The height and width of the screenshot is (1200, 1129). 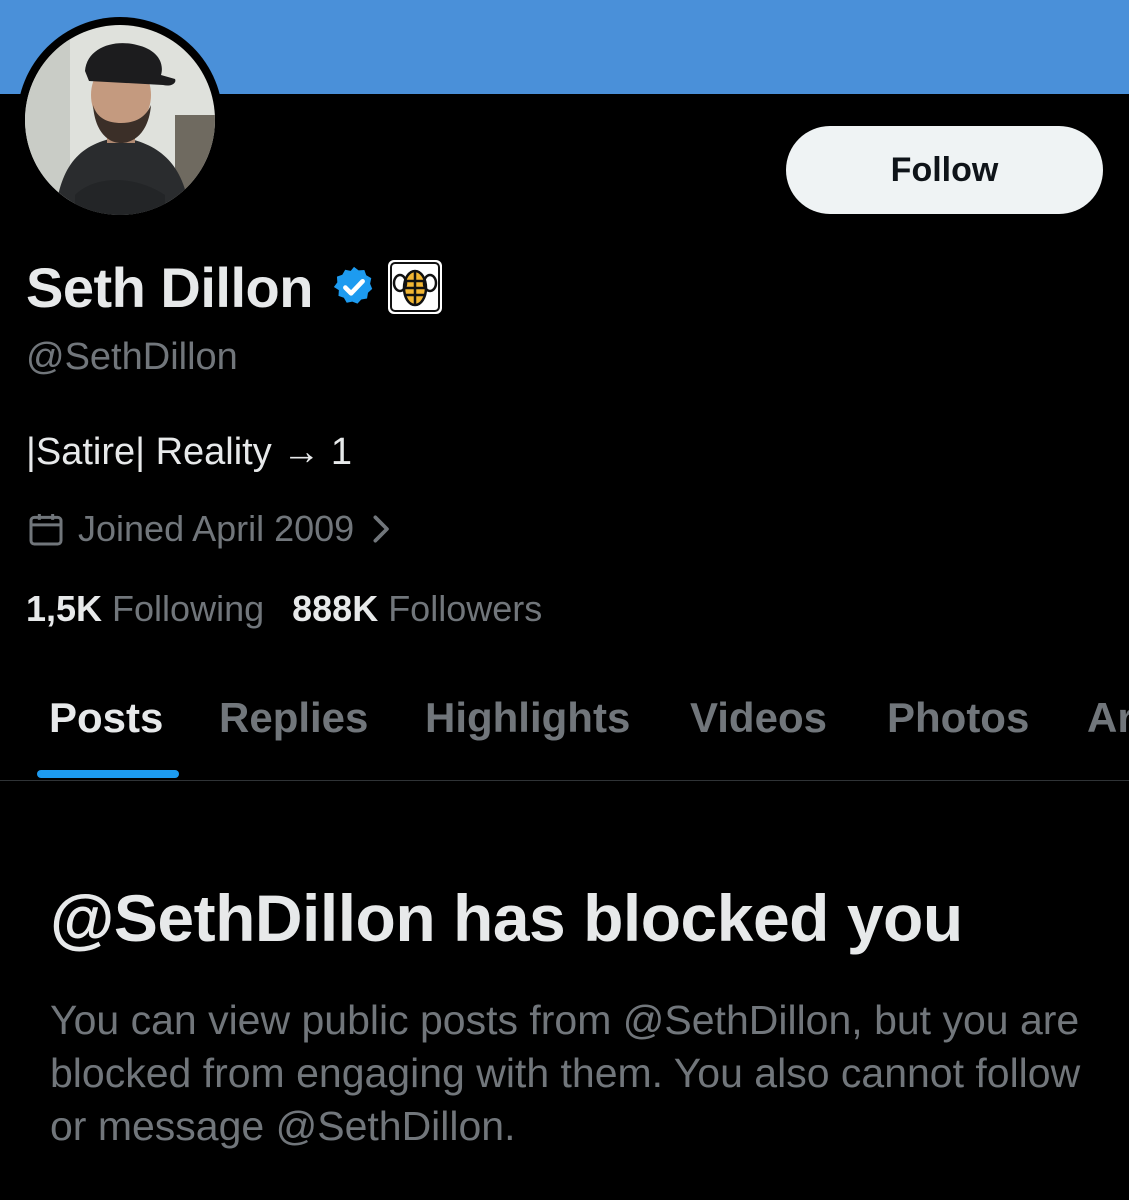 What do you see at coordinates (284, 609) in the screenshot?
I see `follow-stats: 1,5K Following 888K Followers` at bounding box center [284, 609].